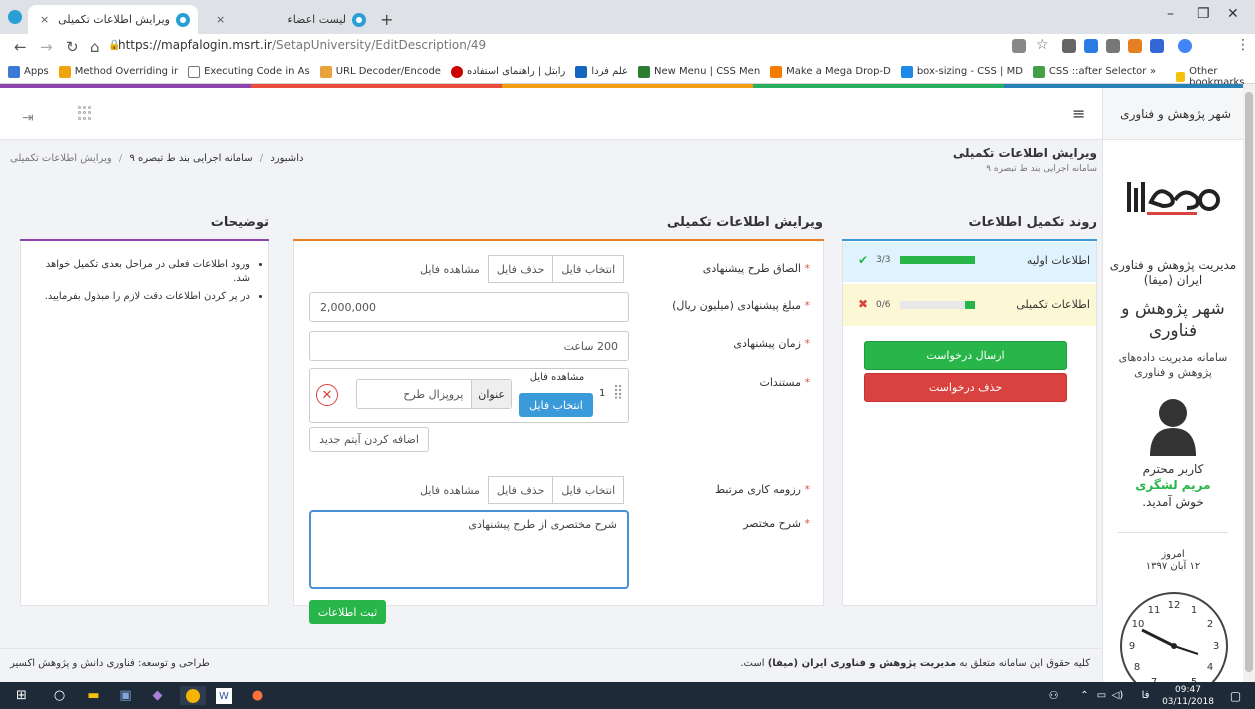  Describe the element at coordinates (757, 489) in the screenshot. I see `resume-label-text: رزومه کاری مرتبط` at that location.